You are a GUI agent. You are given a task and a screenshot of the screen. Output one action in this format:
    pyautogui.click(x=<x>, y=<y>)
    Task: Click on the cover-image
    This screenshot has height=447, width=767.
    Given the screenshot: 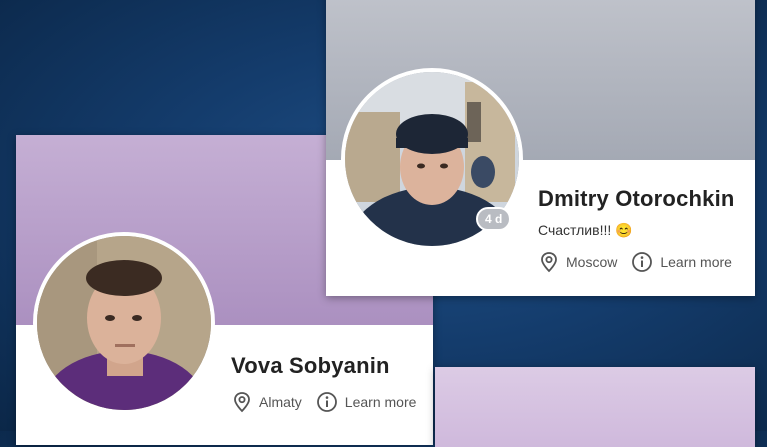 What is the action you would take?
    pyautogui.click(x=595, y=407)
    